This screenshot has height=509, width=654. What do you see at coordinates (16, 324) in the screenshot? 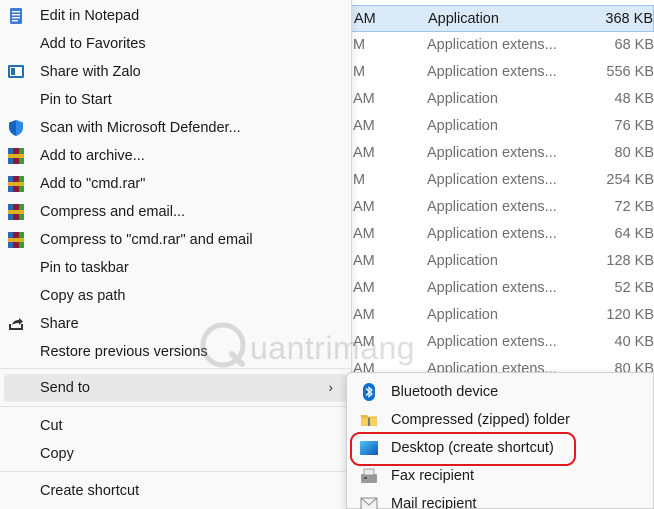
I see `share-icon` at bounding box center [16, 324].